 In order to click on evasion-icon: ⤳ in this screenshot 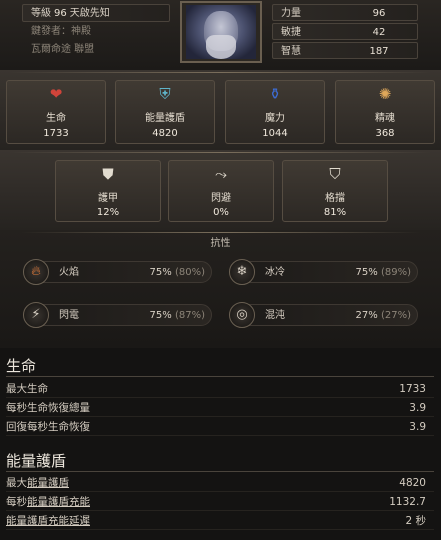, I will do `click(220, 174)`.